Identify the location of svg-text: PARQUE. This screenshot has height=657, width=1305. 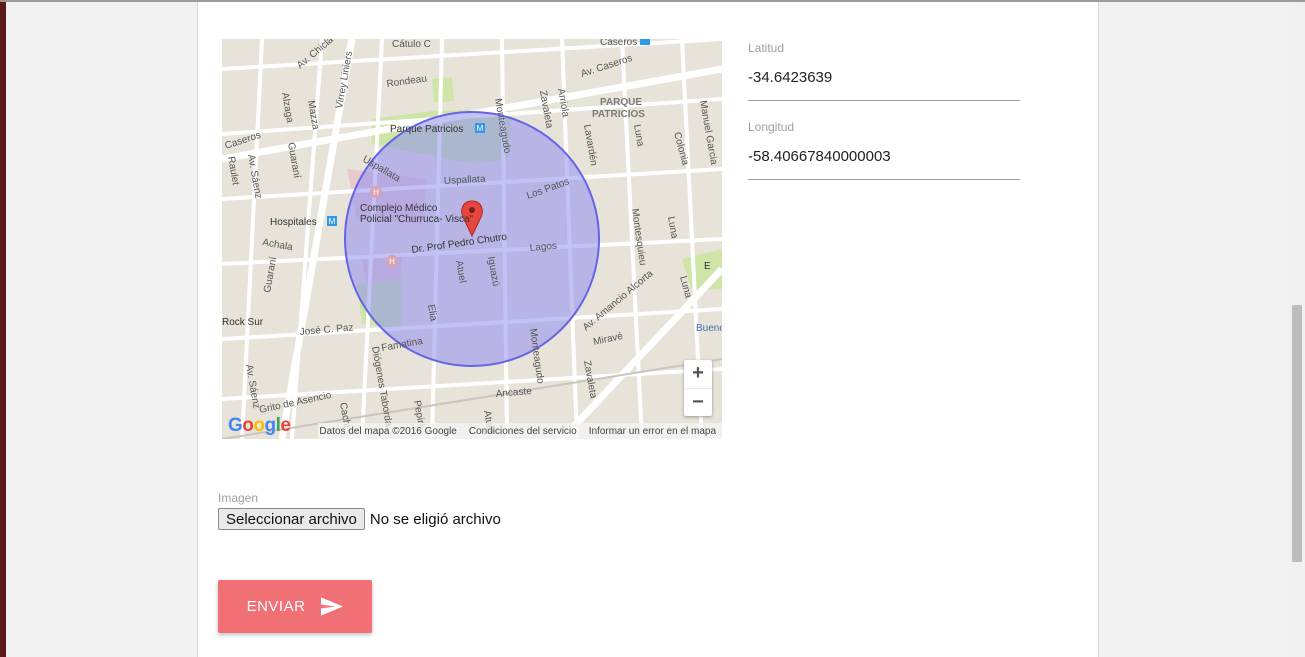
(621, 102).